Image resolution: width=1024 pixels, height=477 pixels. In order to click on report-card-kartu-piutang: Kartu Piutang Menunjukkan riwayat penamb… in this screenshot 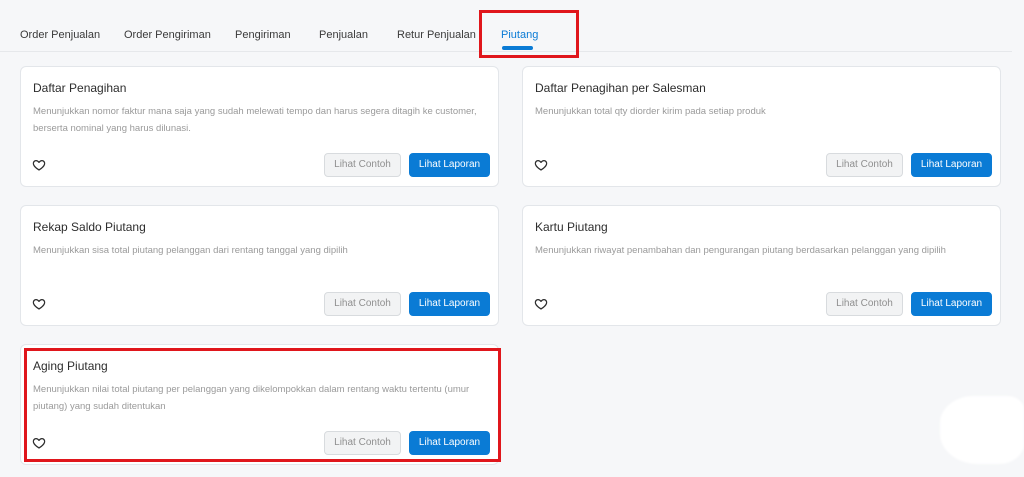, I will do `click(761, 265)`.